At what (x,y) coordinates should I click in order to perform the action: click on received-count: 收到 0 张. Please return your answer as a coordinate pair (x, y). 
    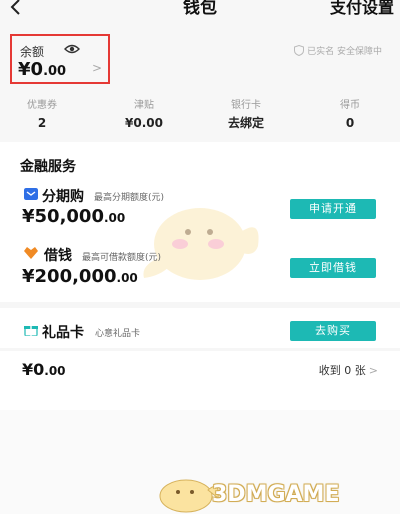
    Looking at the image, I should click on (342, 370).